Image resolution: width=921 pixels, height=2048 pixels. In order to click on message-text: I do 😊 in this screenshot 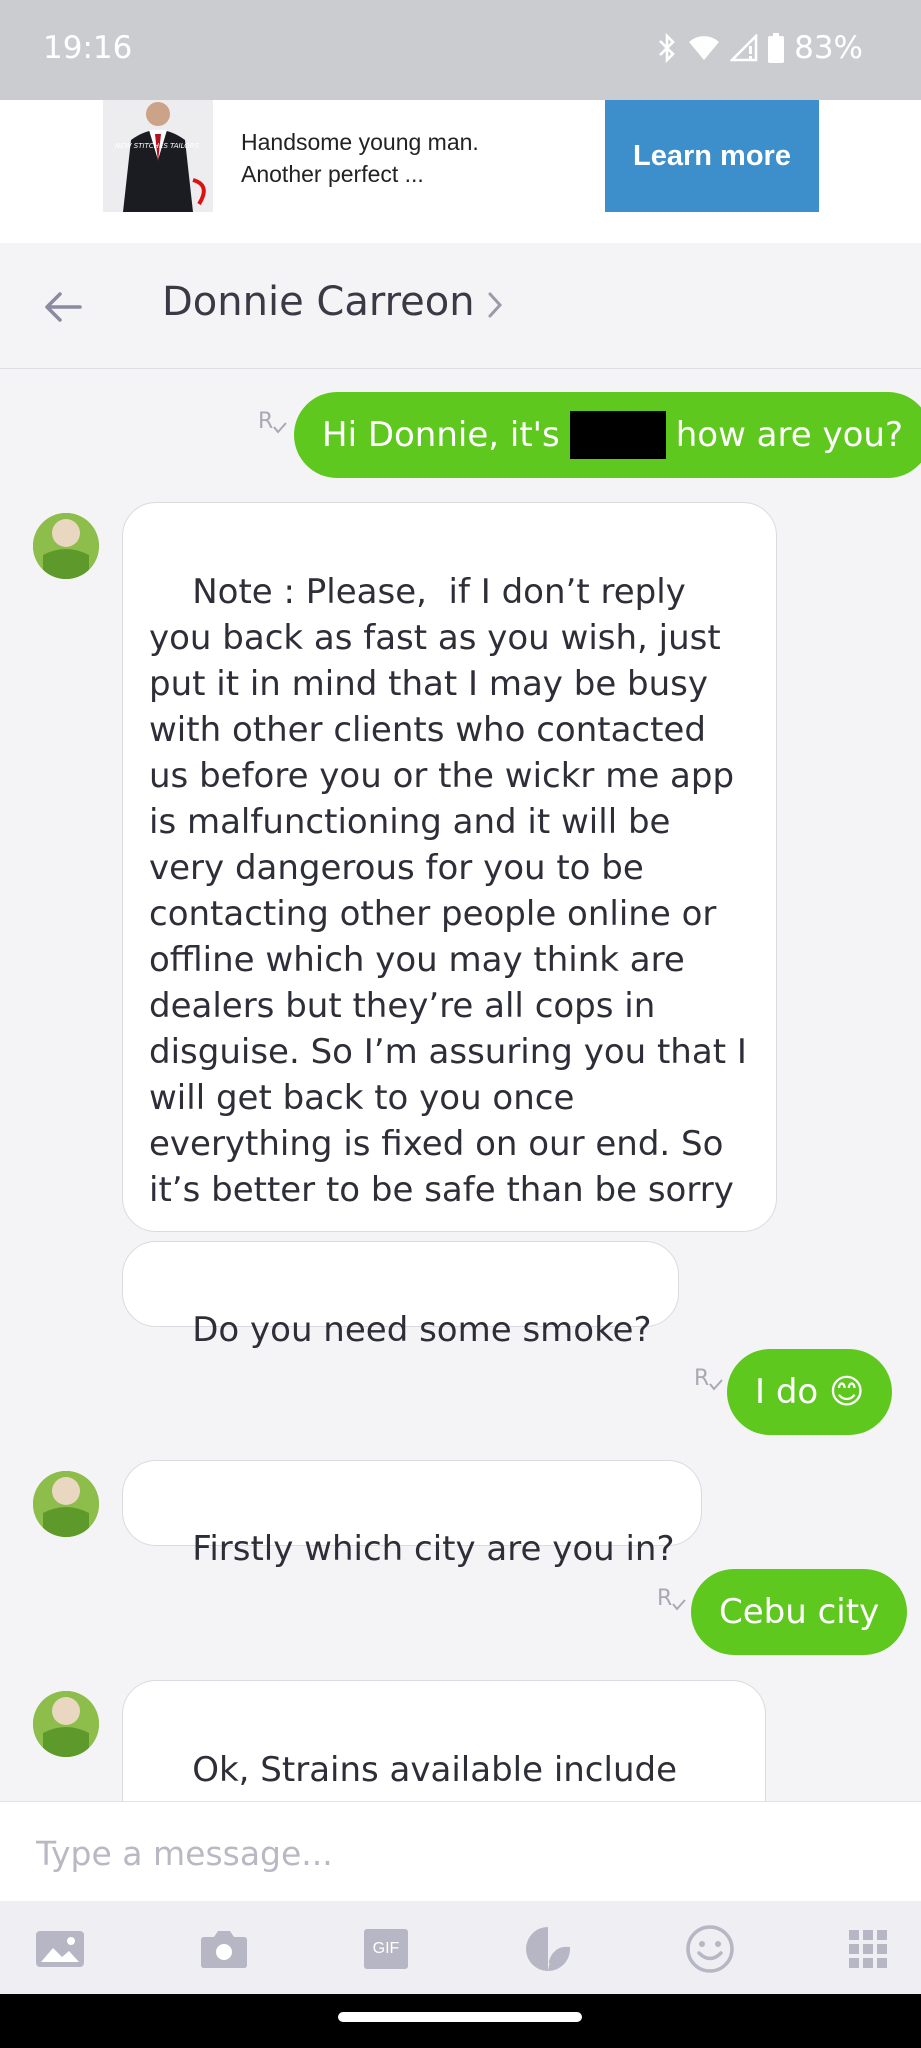, I will do `click(810, 1392)`.